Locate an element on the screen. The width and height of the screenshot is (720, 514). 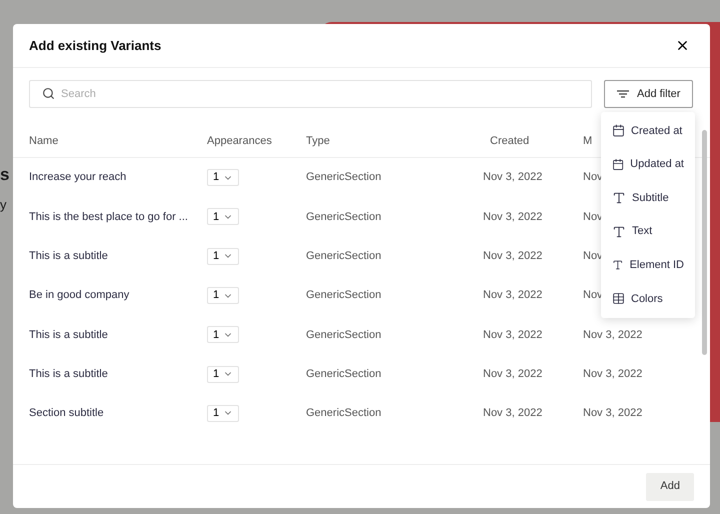
filter-menu-item: Colors is located at coordinates (648, 299).